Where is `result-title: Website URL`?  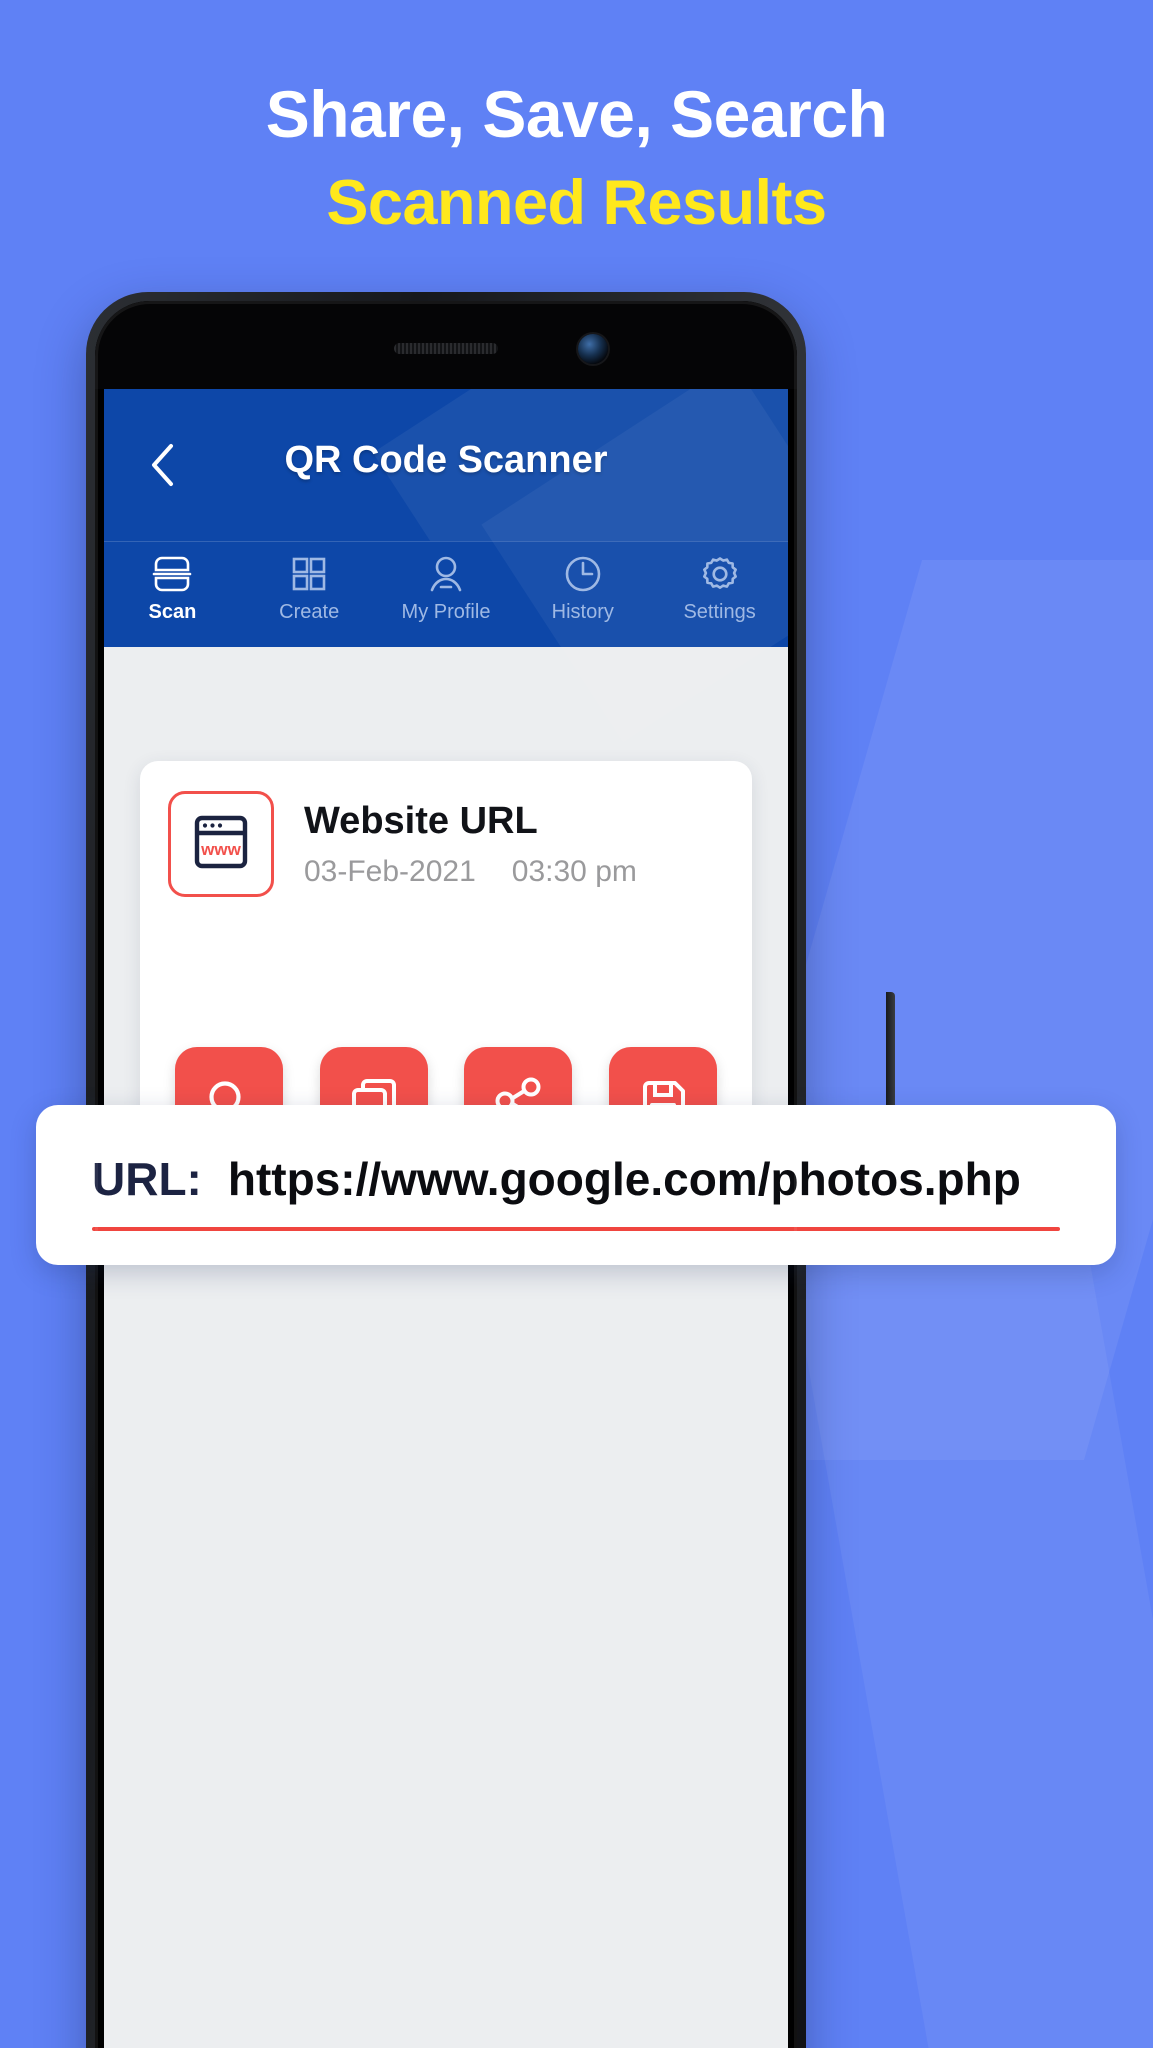
result-title: Website URL is located at coordinates (421, 820).